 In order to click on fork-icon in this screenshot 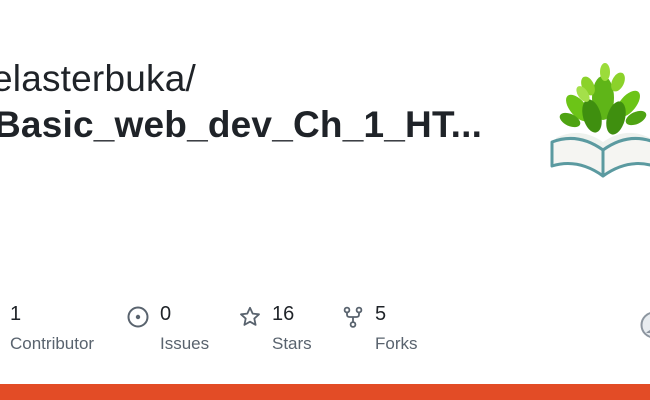, I will do `click(353, 317)`.